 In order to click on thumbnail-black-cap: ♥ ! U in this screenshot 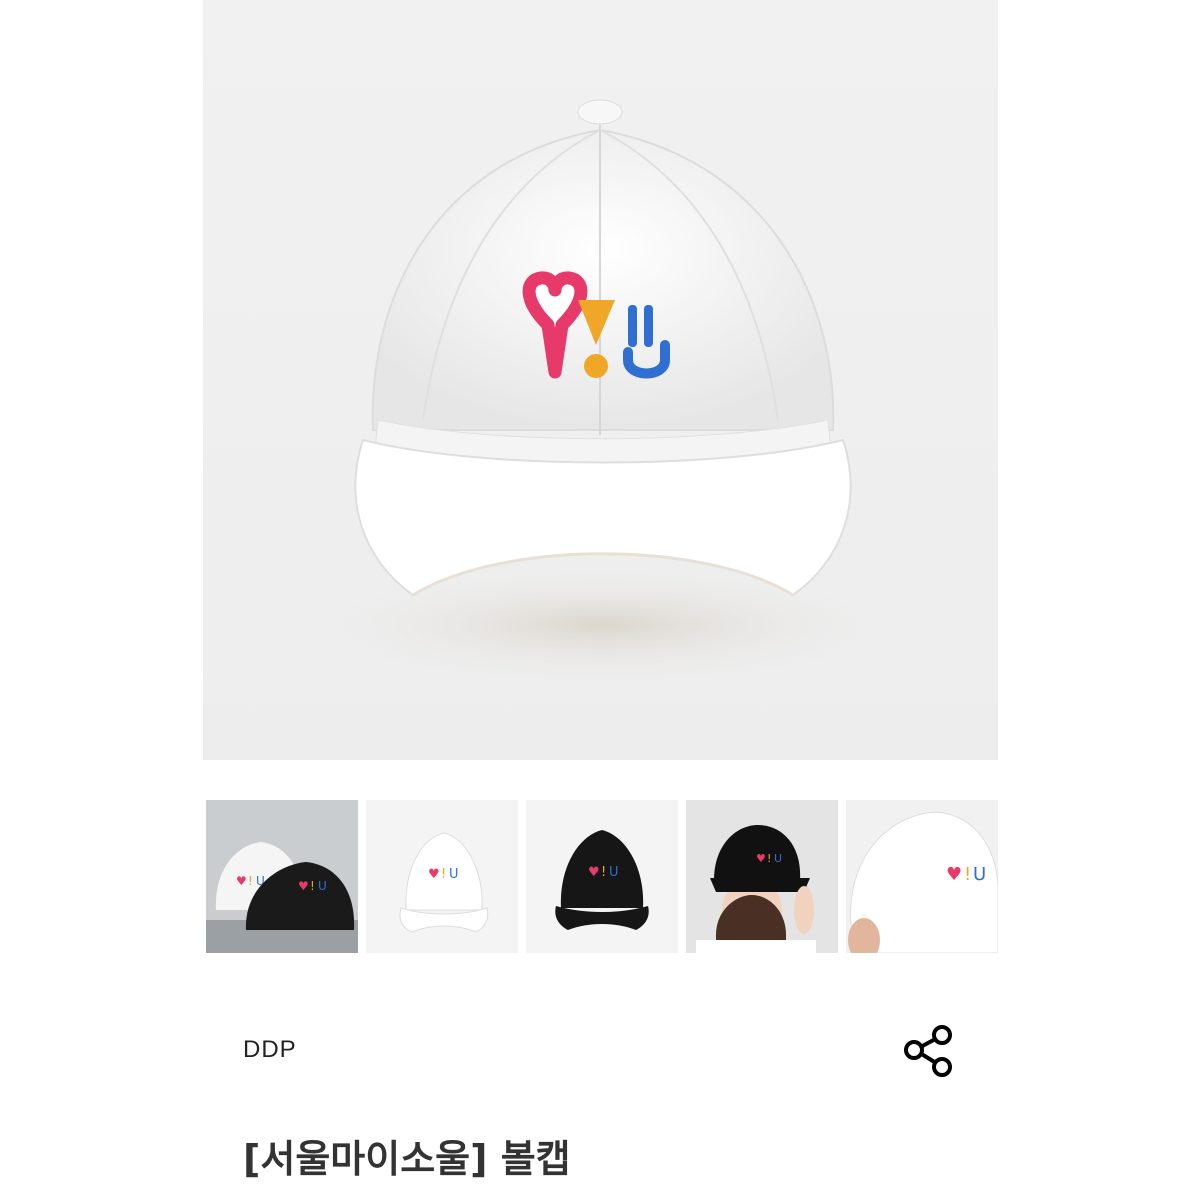, I will do `click(602, 876)`.